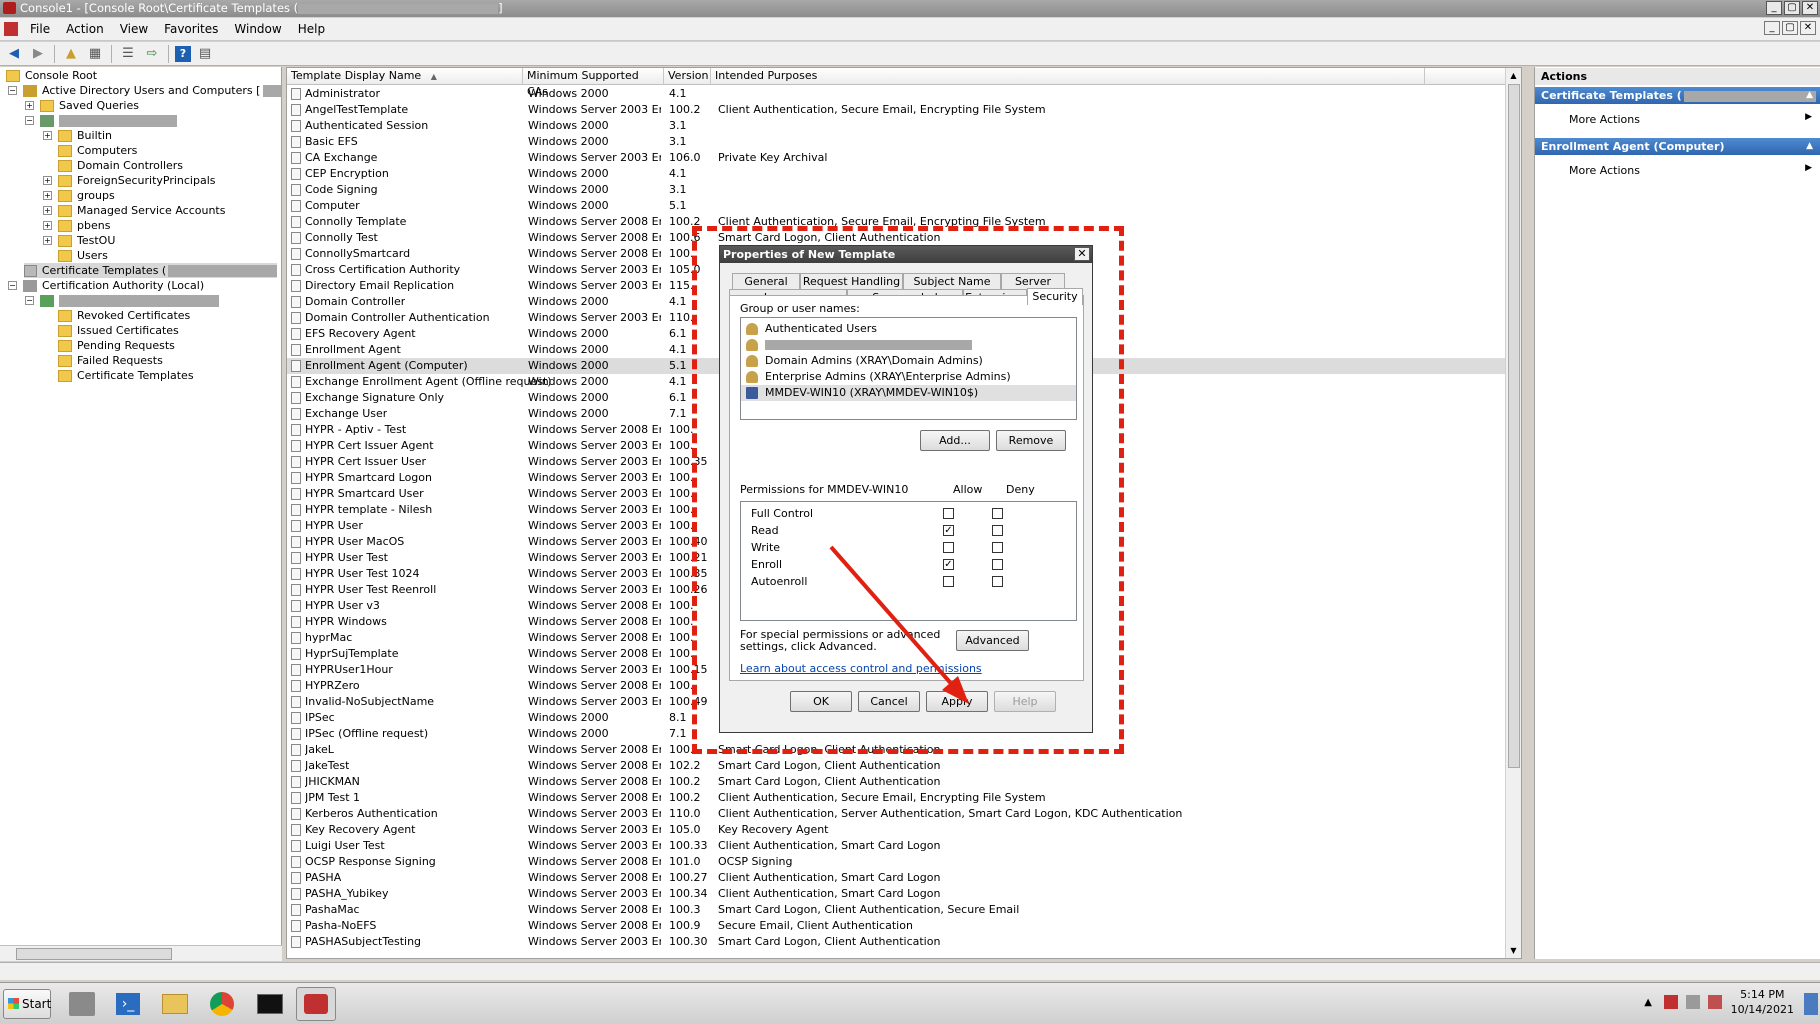 The height and width of the screenshot is (1024, 1820). What do you see at coordinates (51, 75) in the screenshot?
I see `tree-node-console-root: Console Root` at bounding box center [51, 75].